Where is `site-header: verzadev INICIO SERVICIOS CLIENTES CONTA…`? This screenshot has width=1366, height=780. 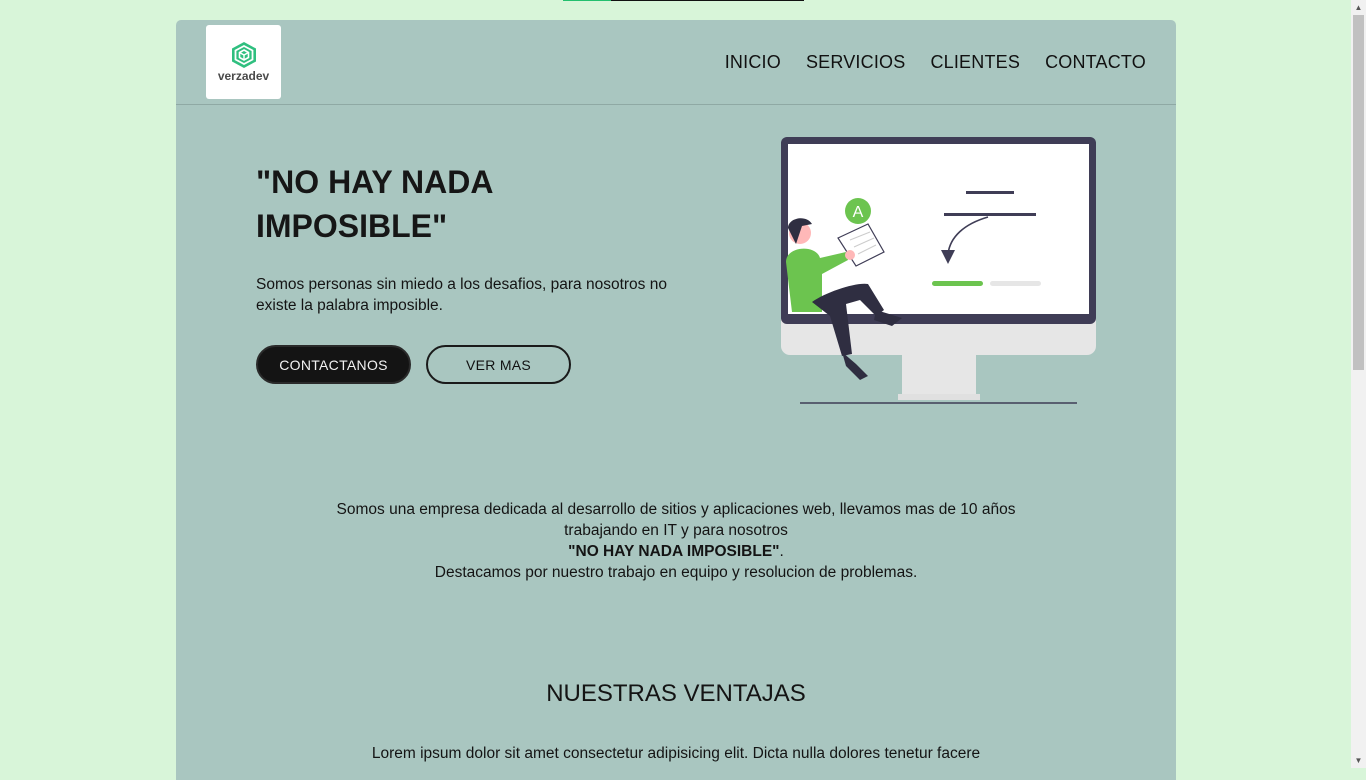 site-header: verzadev INICIO SERVICIOS CLIENTES CONTA… is located at coordinates (676, 62).